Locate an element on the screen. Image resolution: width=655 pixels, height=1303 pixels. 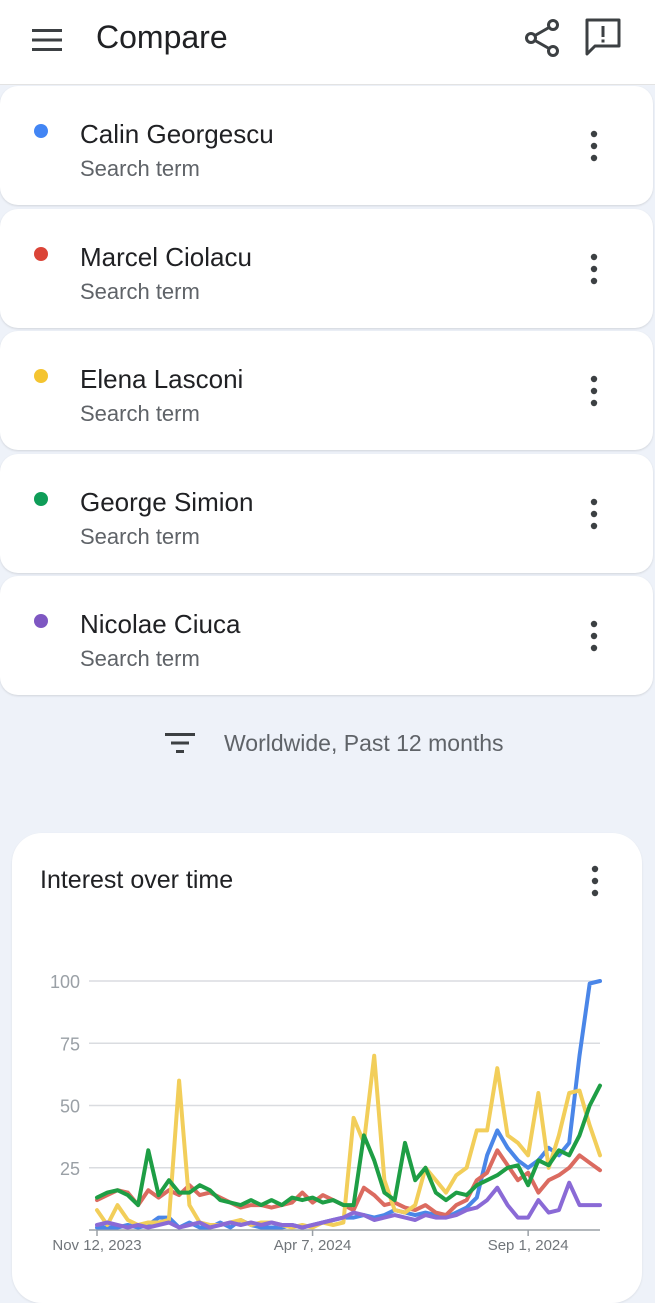
y-tick-label: 50 is located at coordinates (70, 1107).